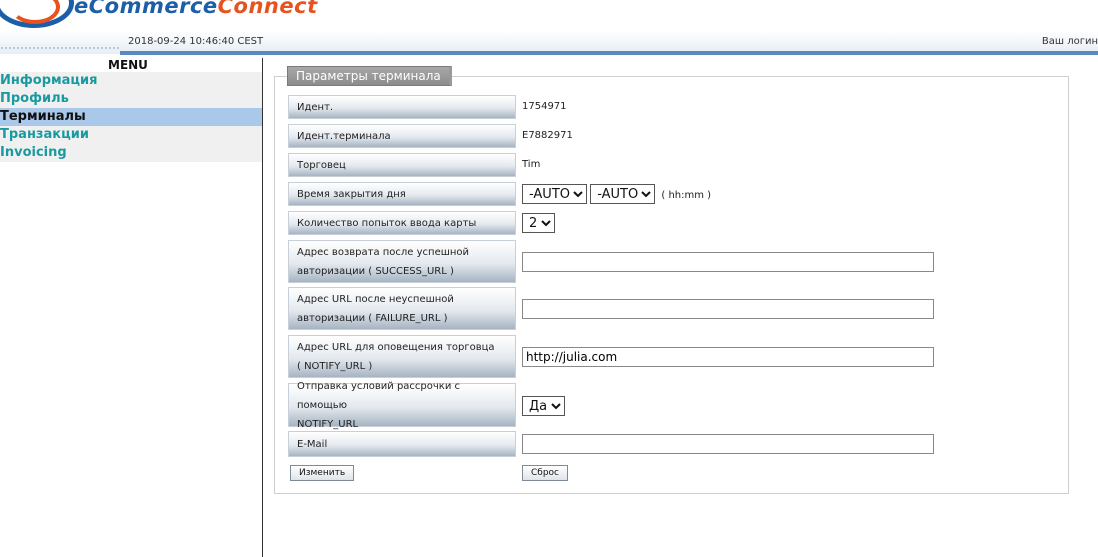 This screenshot has height=557, width=1098. I want to click on notify-url-label-line1: Адрес URL для оповещения торговца, so click(396, 347).